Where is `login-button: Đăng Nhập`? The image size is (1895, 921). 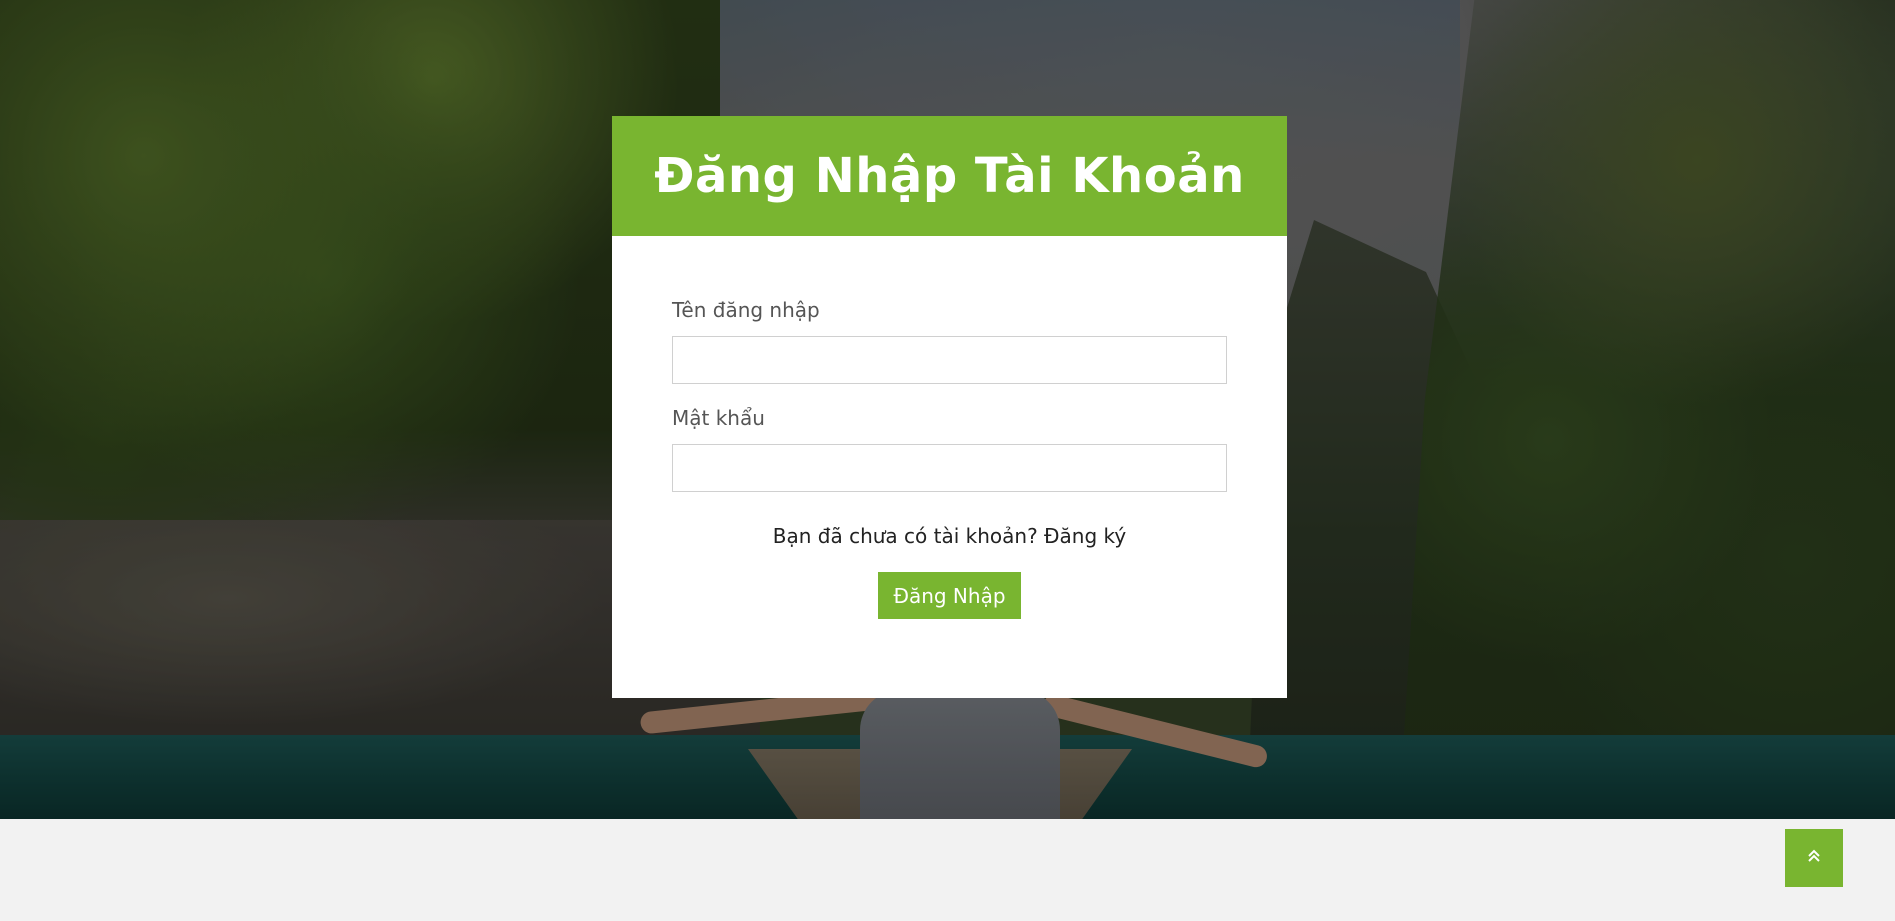 login-button: Đăng Nhập is located at coordinates (949, 595).